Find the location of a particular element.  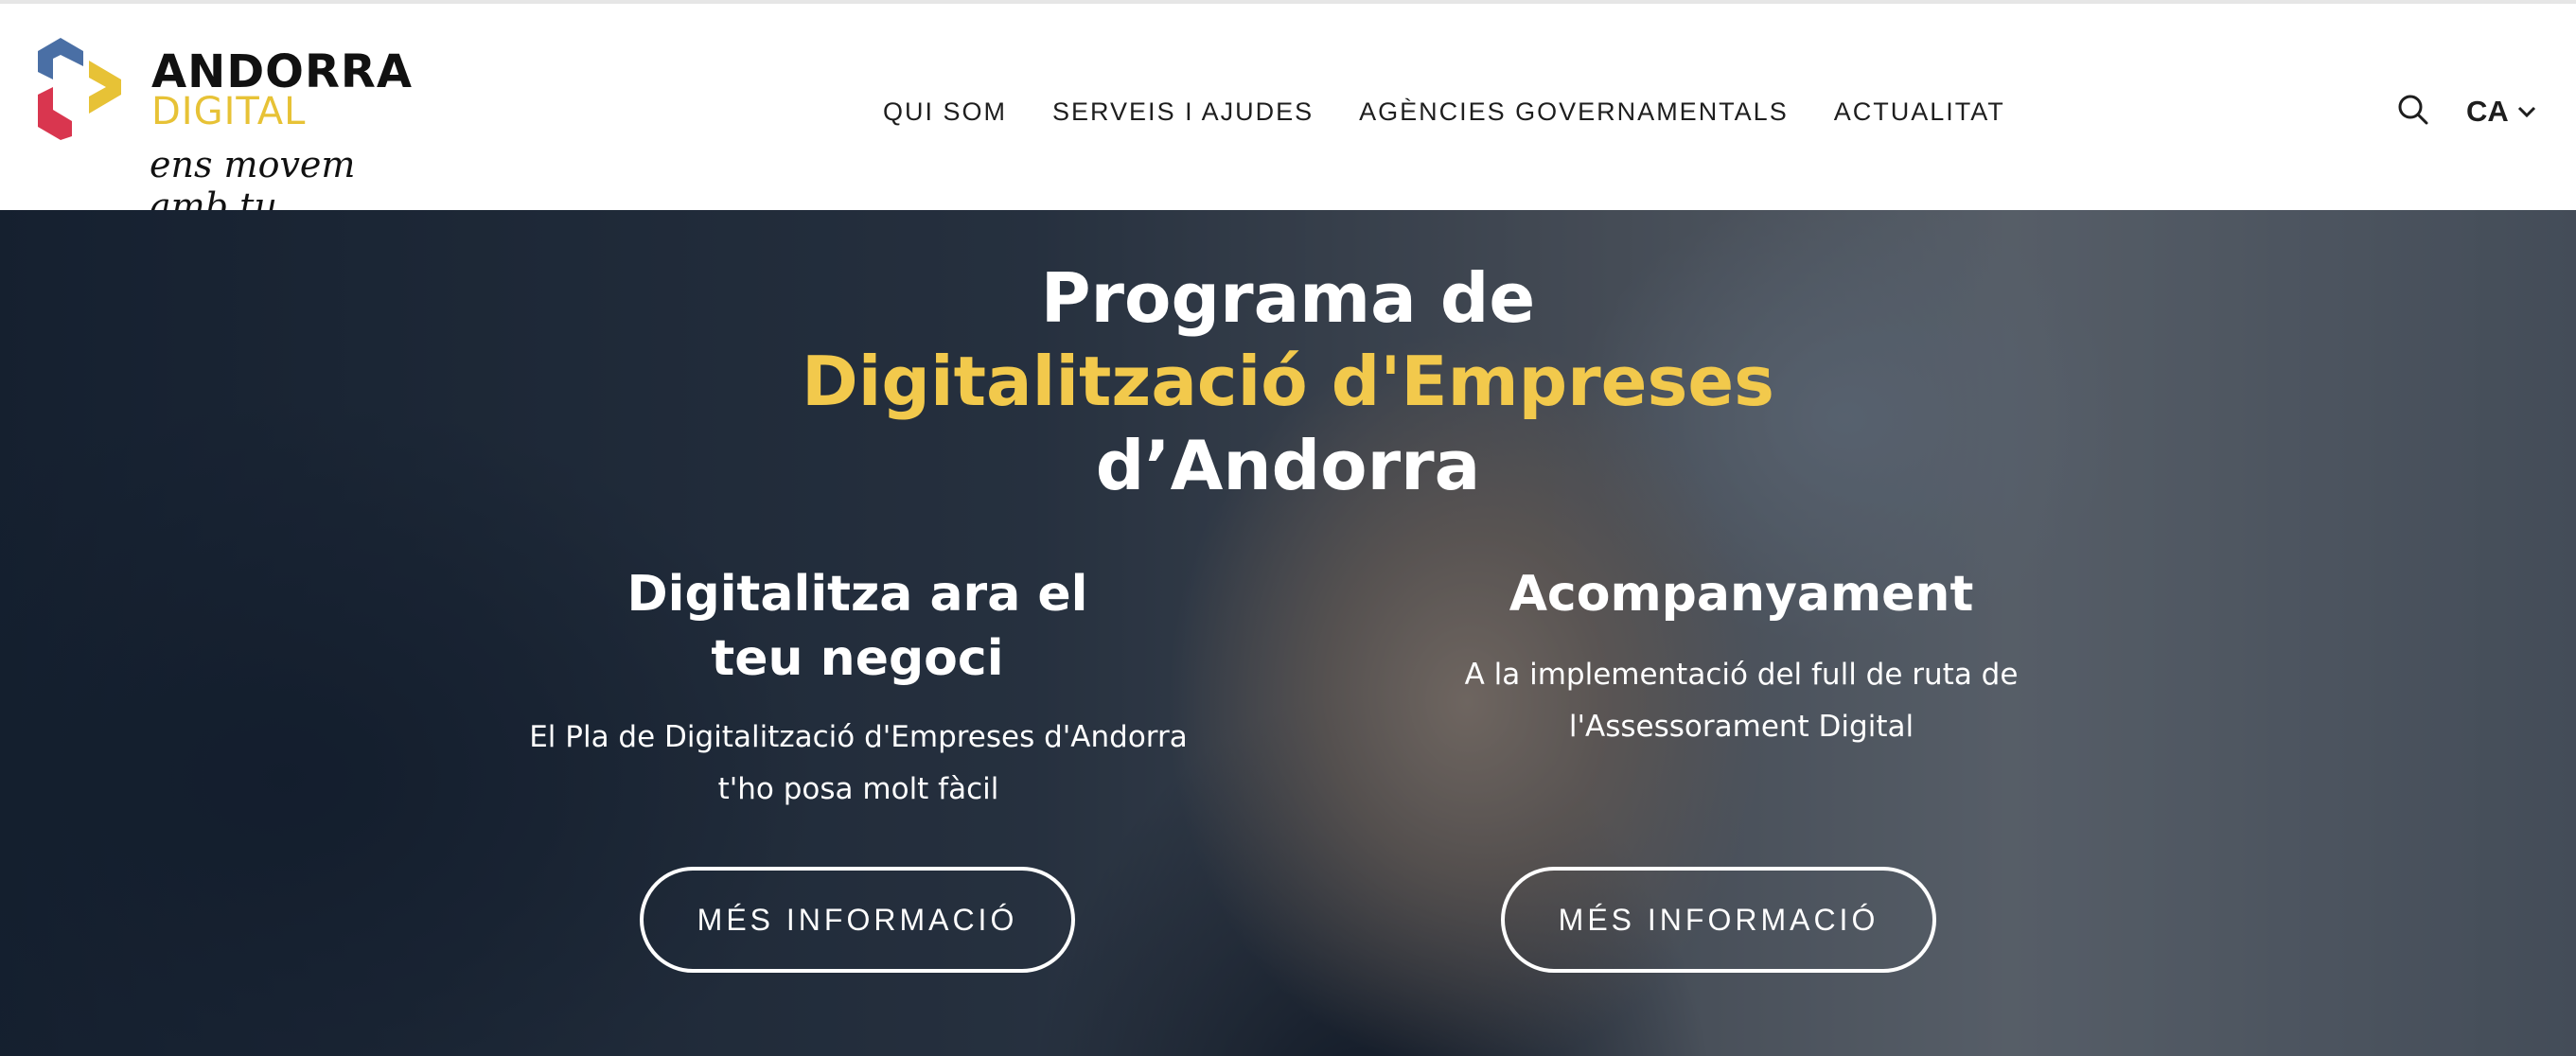

language-selector: CA is located at coordinates (2501, 112).